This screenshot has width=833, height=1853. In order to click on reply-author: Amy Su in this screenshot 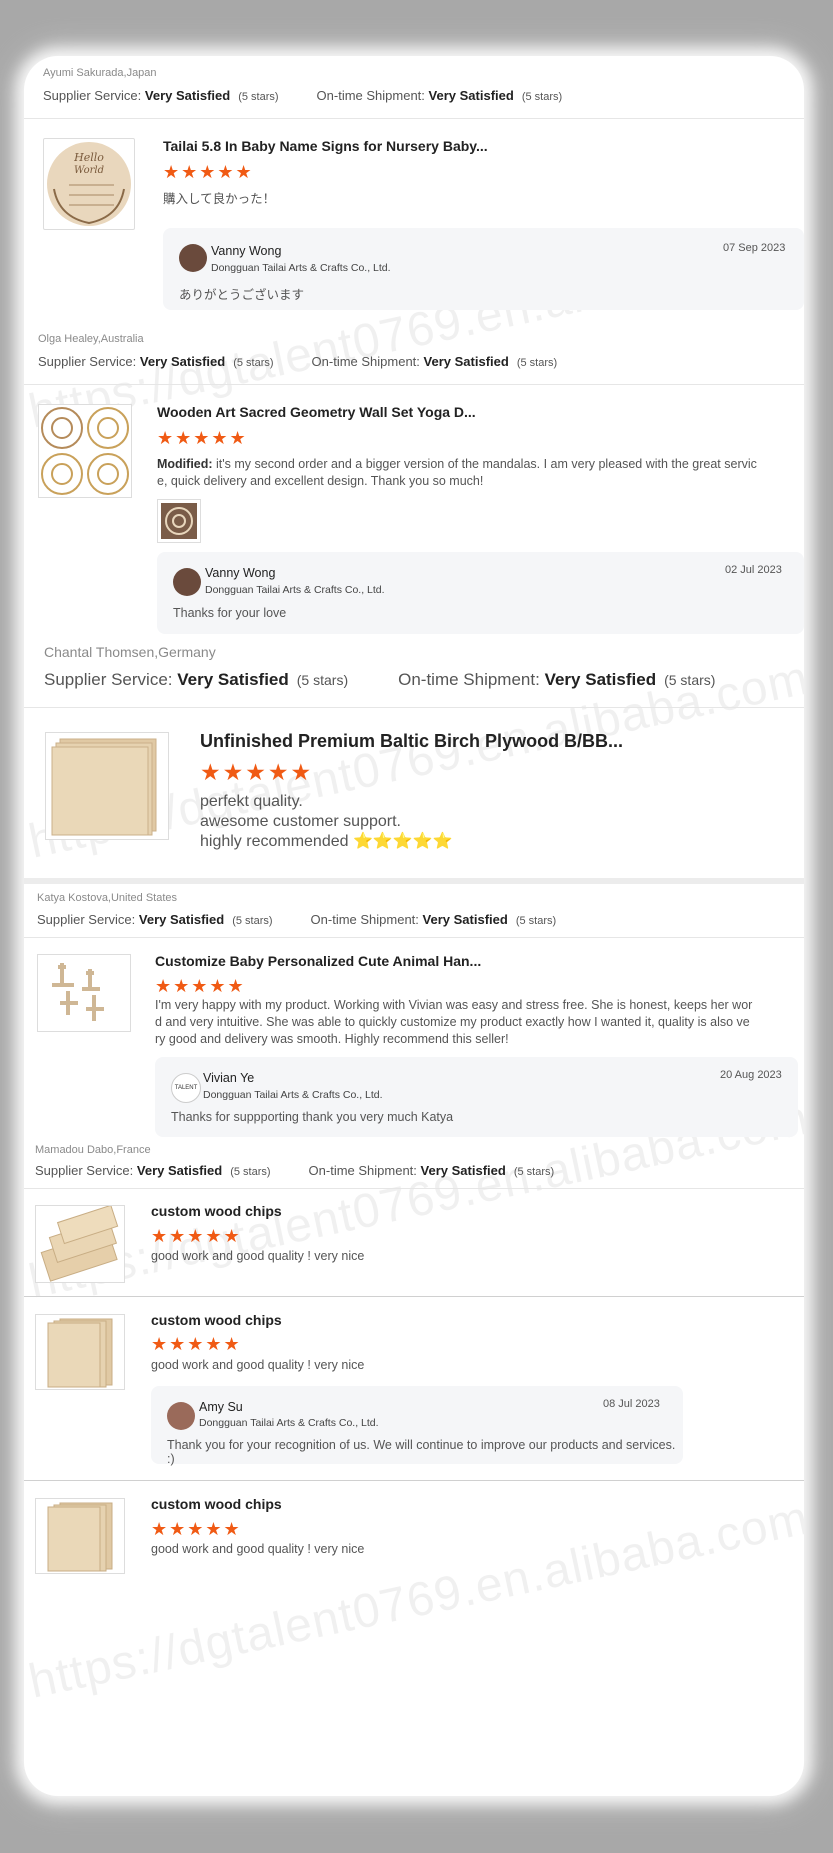, I will do `click(221, 1407)`.